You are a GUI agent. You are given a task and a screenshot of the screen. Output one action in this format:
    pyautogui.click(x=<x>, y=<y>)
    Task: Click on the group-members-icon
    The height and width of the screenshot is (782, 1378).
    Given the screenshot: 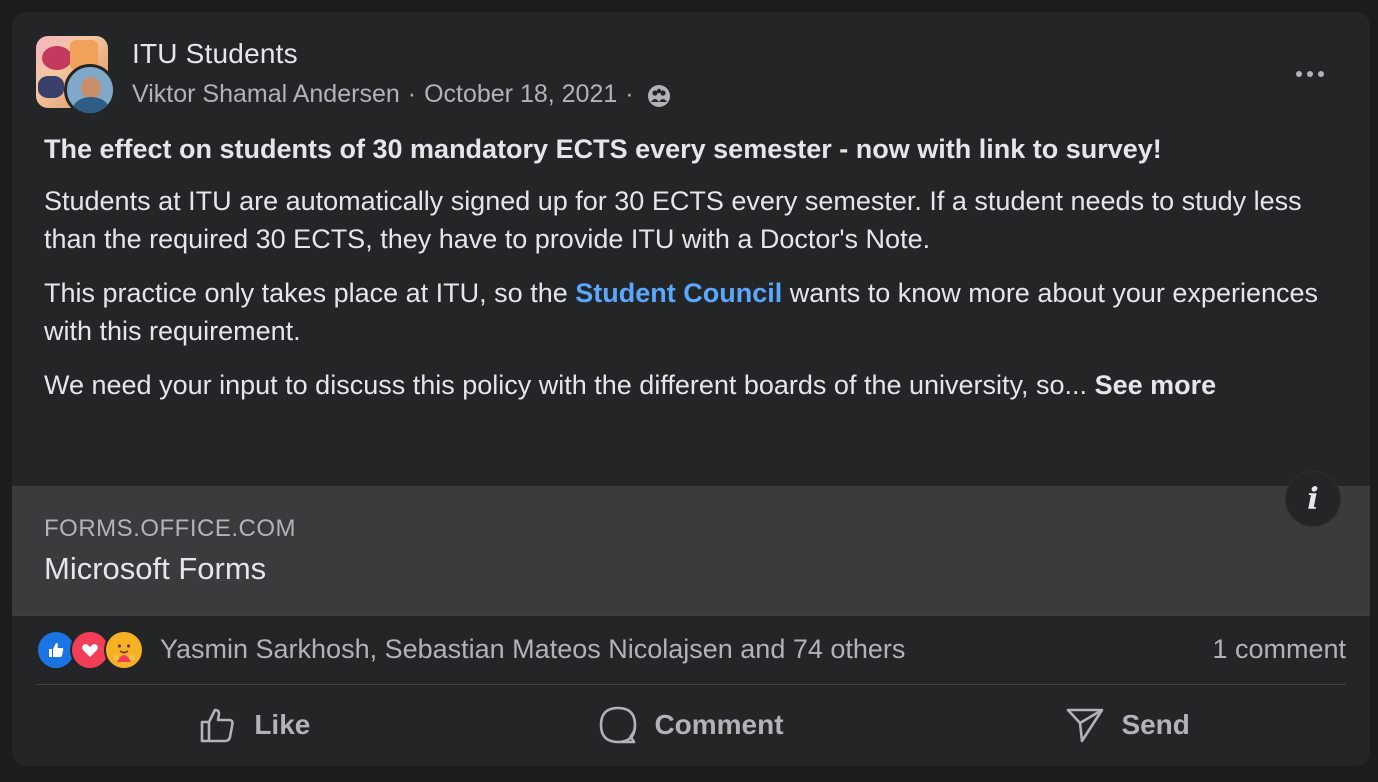 What is the action you would take?
    pyautogui.click(x=659, y=95)
    